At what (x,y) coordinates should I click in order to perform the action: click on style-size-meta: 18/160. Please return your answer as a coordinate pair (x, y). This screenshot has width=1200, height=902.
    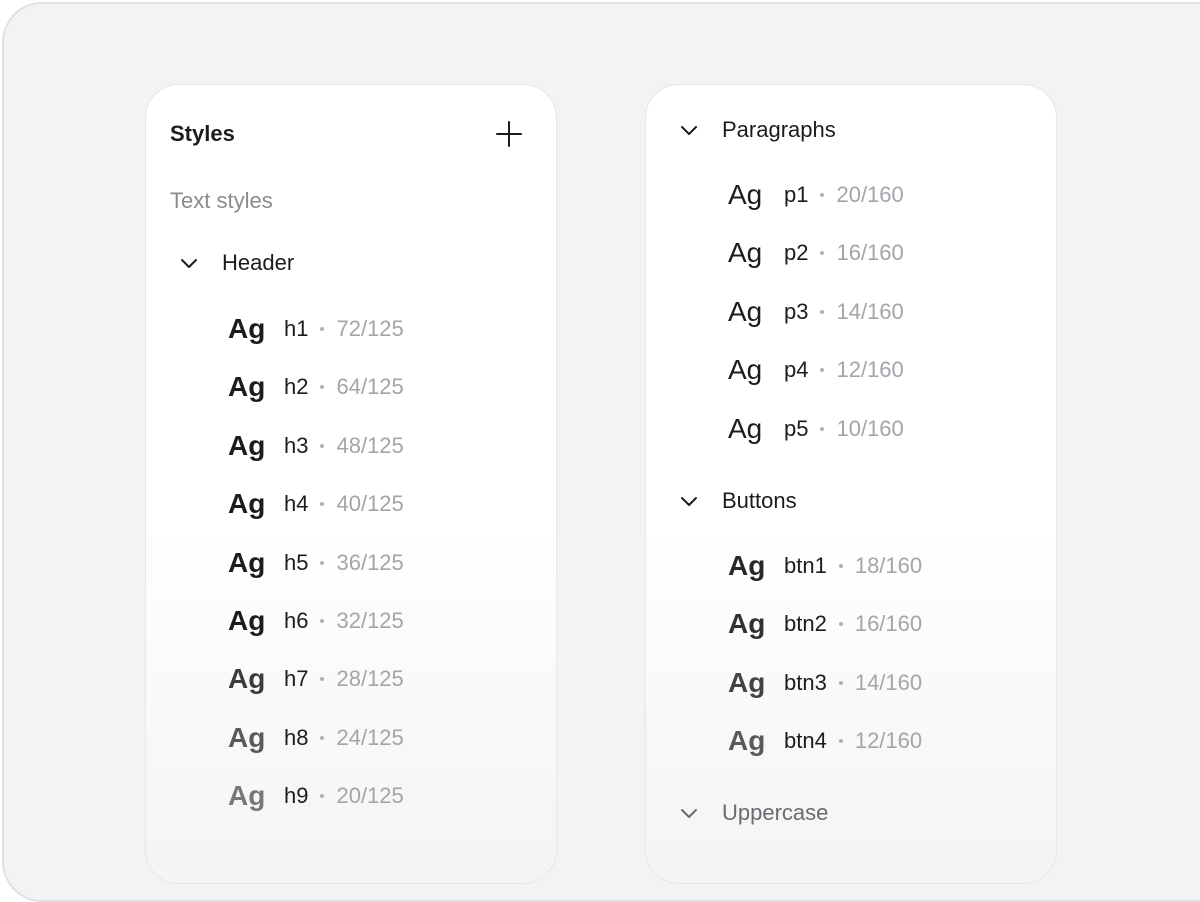
    Looking at the image, I should click on (888, 565).